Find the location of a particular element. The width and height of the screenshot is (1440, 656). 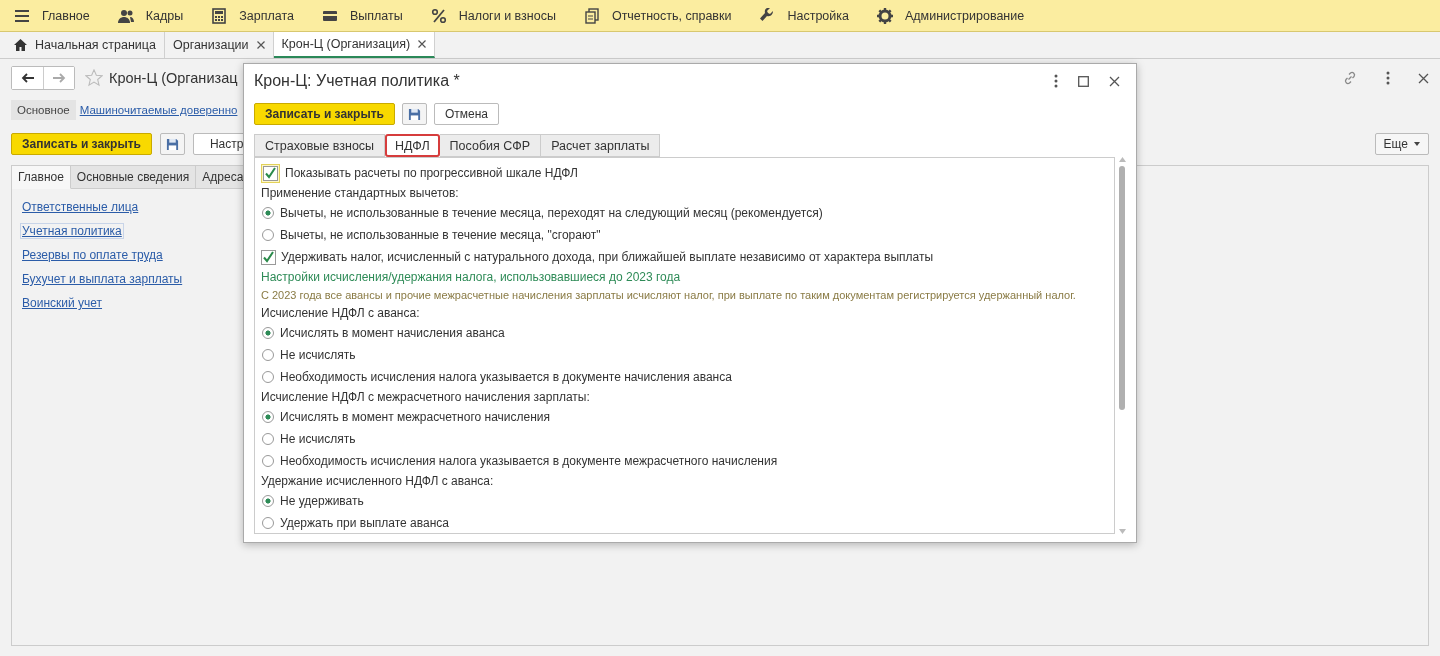

form-title: Крон-Ц (Организац is located at coordinates (173, 78).